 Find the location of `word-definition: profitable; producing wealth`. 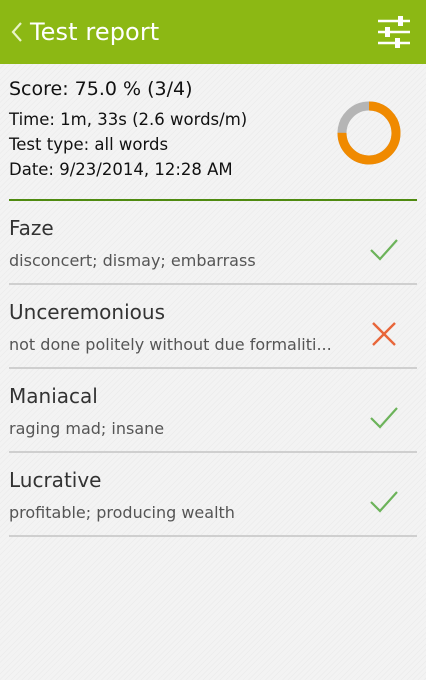

word-definition: profitable; producing wealth is located at coordinates (122, 512).